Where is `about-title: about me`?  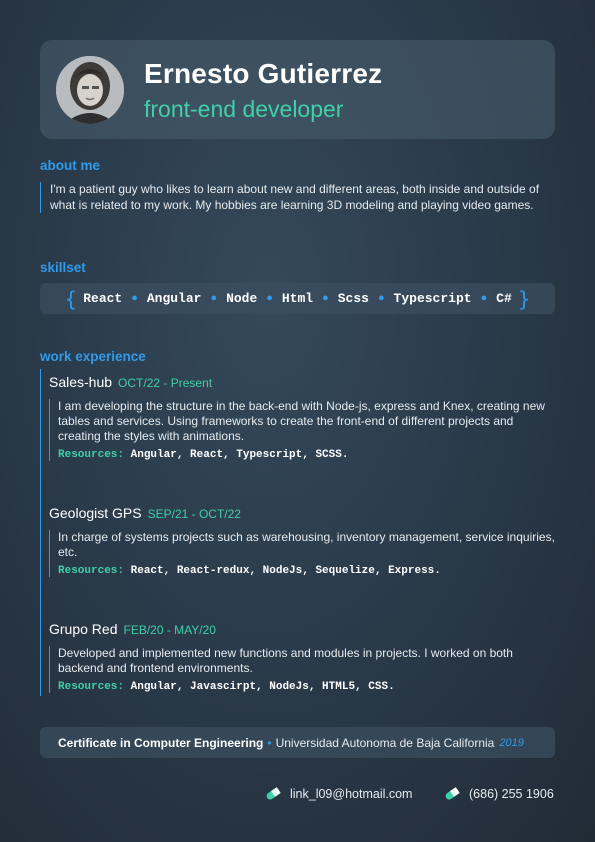
about-title: about me is located at coordinates (70, 165).